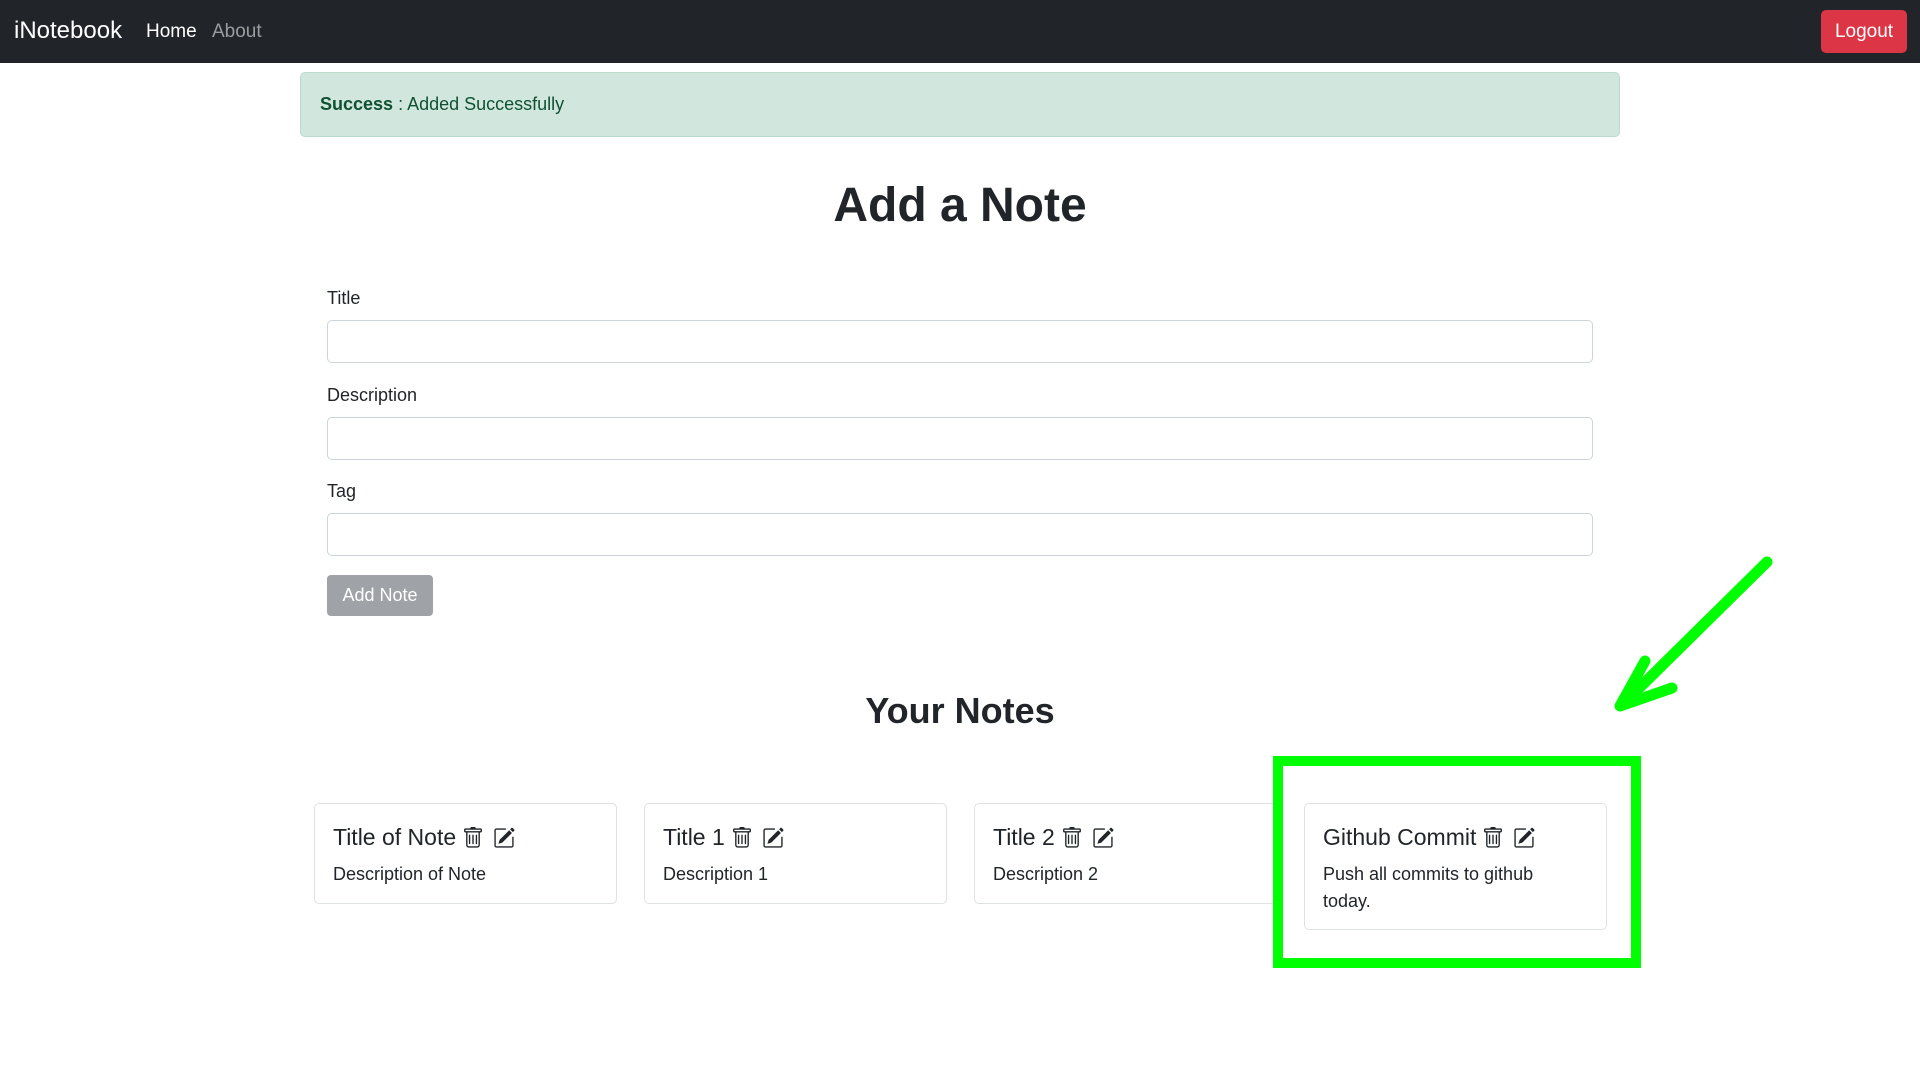 The image size is (1920, 1080). What do you see at coordinates (795, 853) in the screenshot?
I see `note-card: Title 1 Description 1` at bounding box center [795, 853].